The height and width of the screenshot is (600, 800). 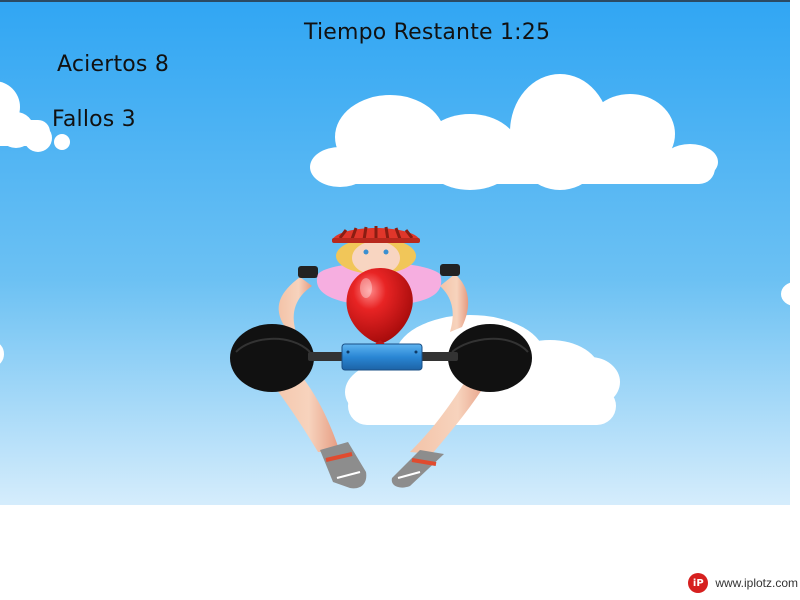 I want to click on misses-label: Fallos, so click(x=83, y=119).